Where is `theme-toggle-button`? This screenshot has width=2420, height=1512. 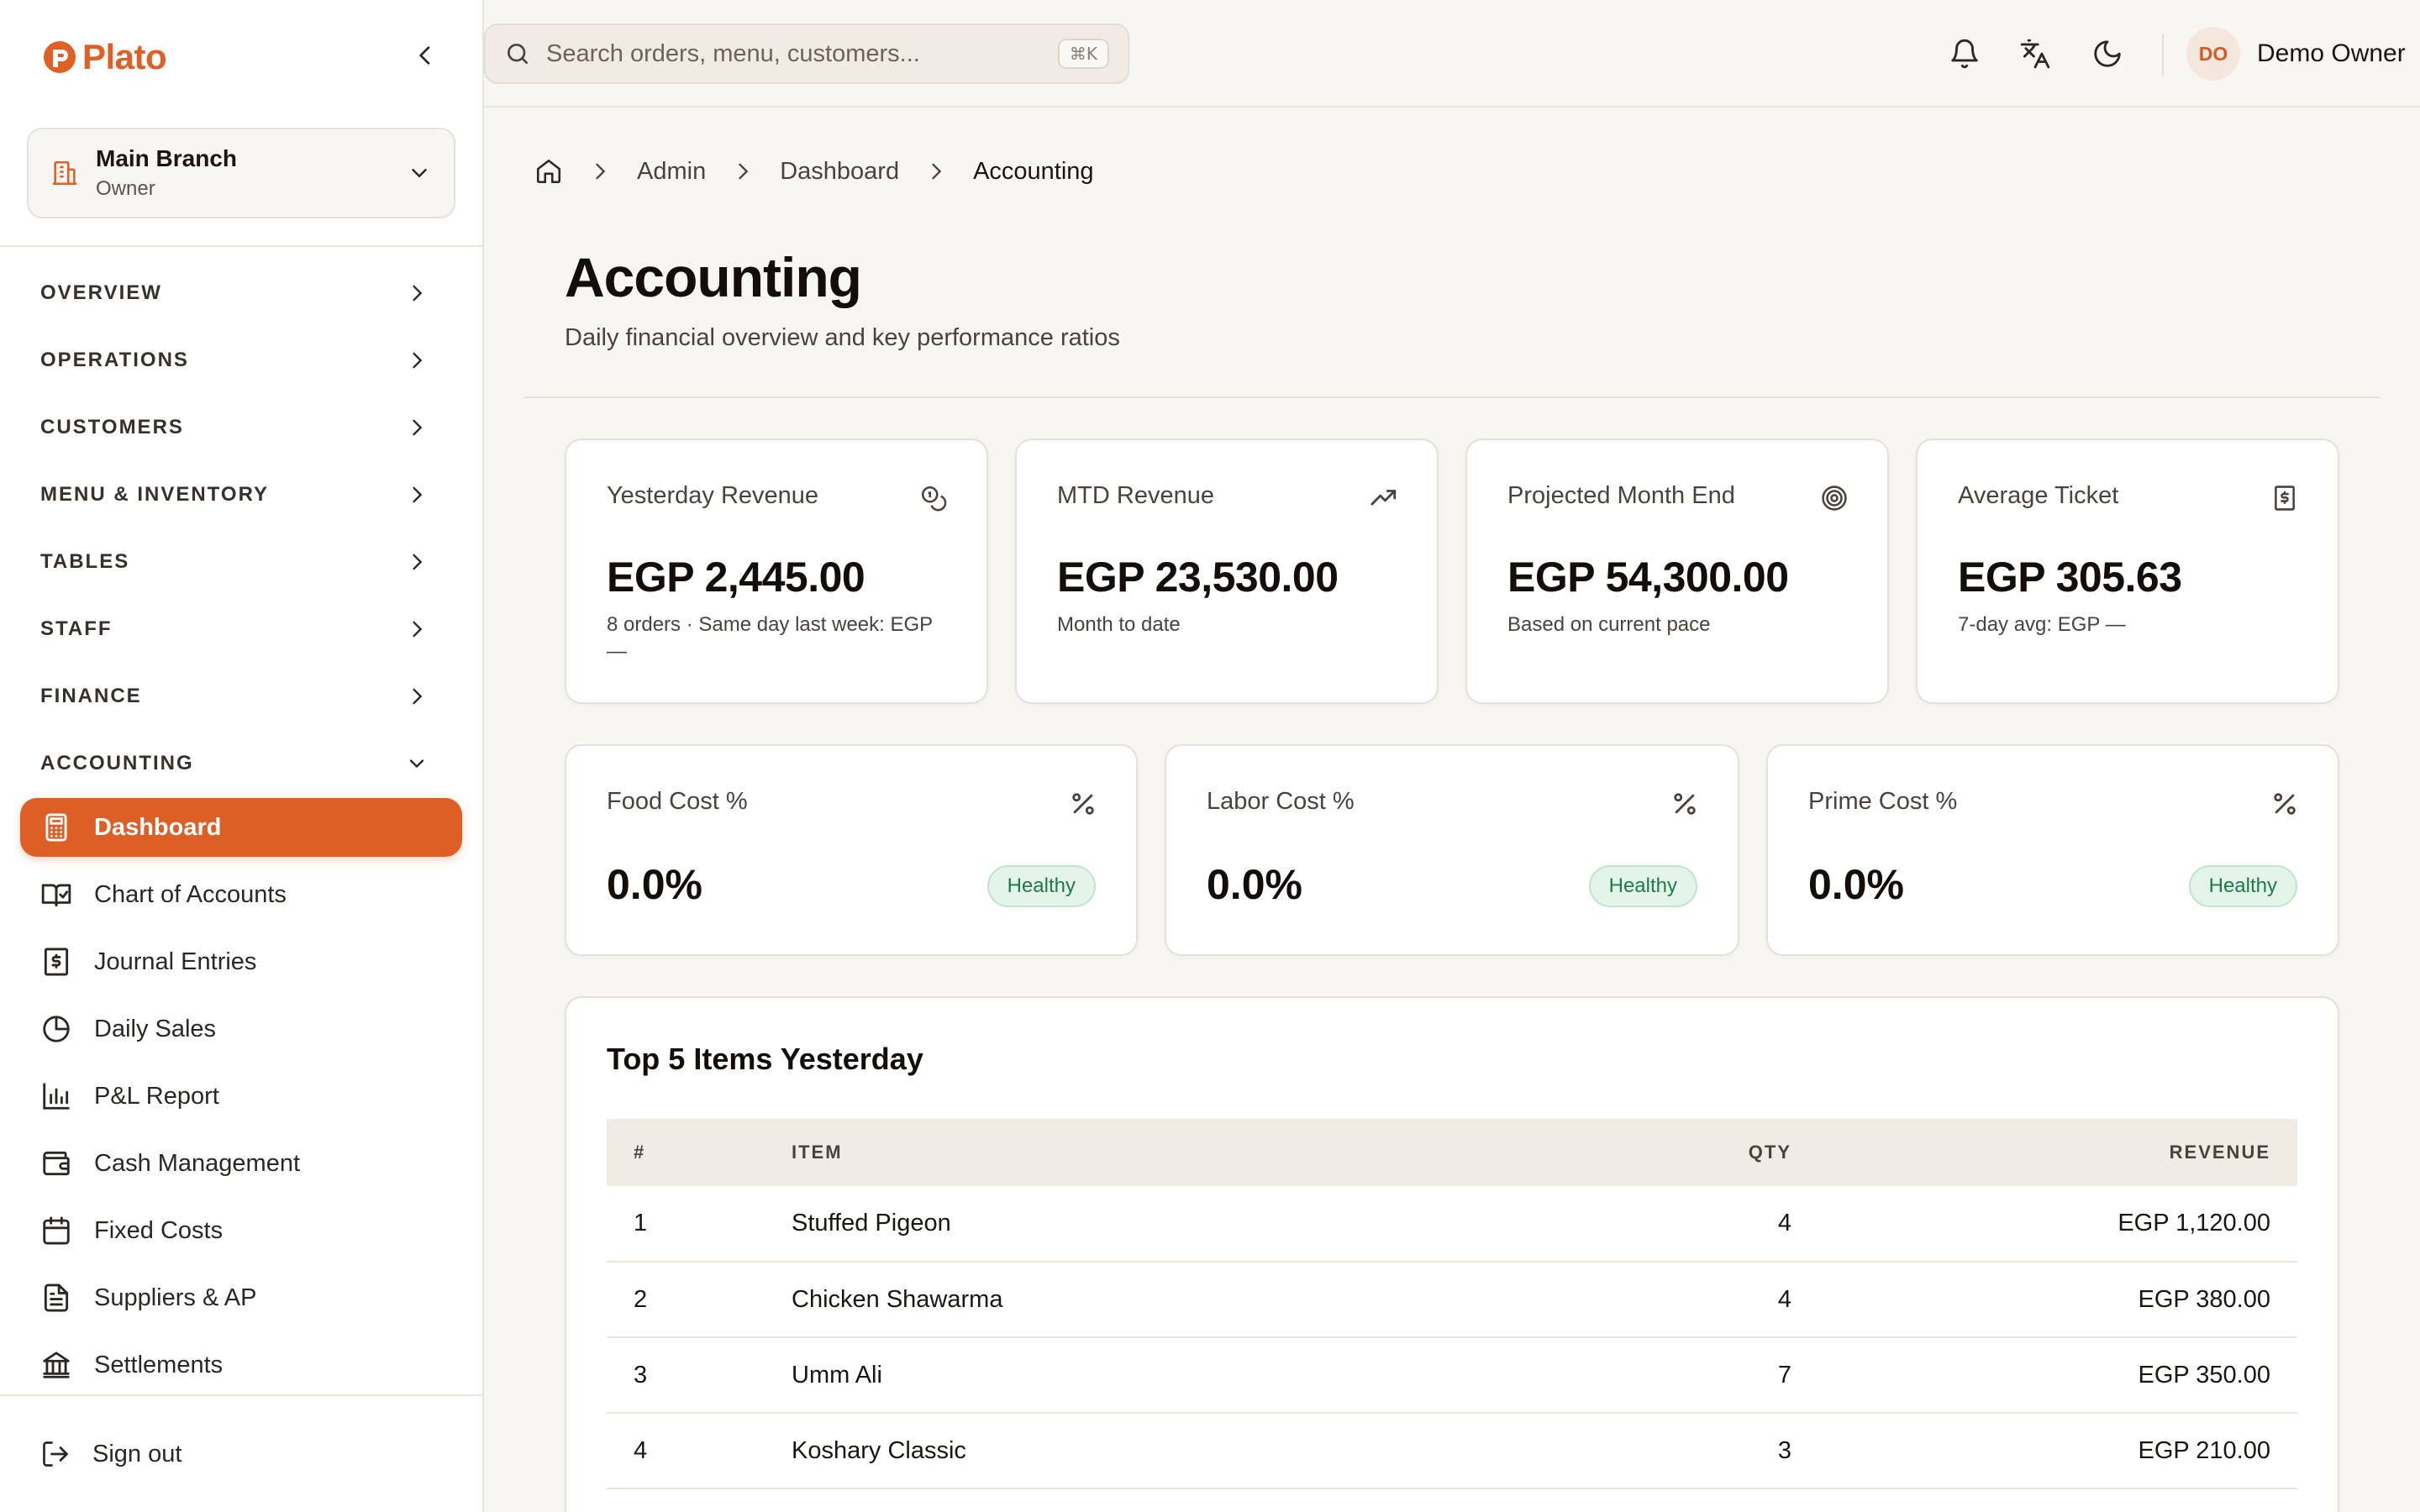
theme-toggle-button is located at coordinates (2107, 54).